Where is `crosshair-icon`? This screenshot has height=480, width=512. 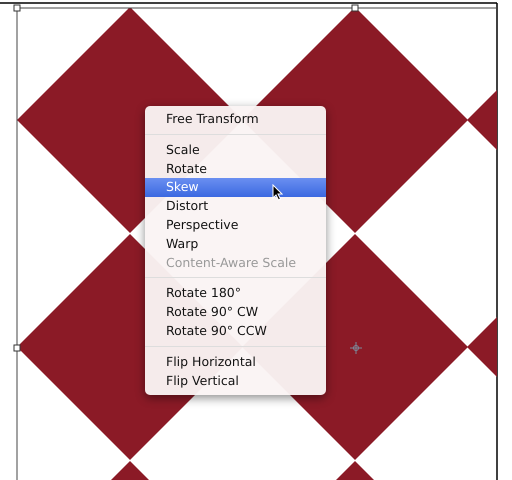 crosshair-icon is located at coordinates (356, 348).